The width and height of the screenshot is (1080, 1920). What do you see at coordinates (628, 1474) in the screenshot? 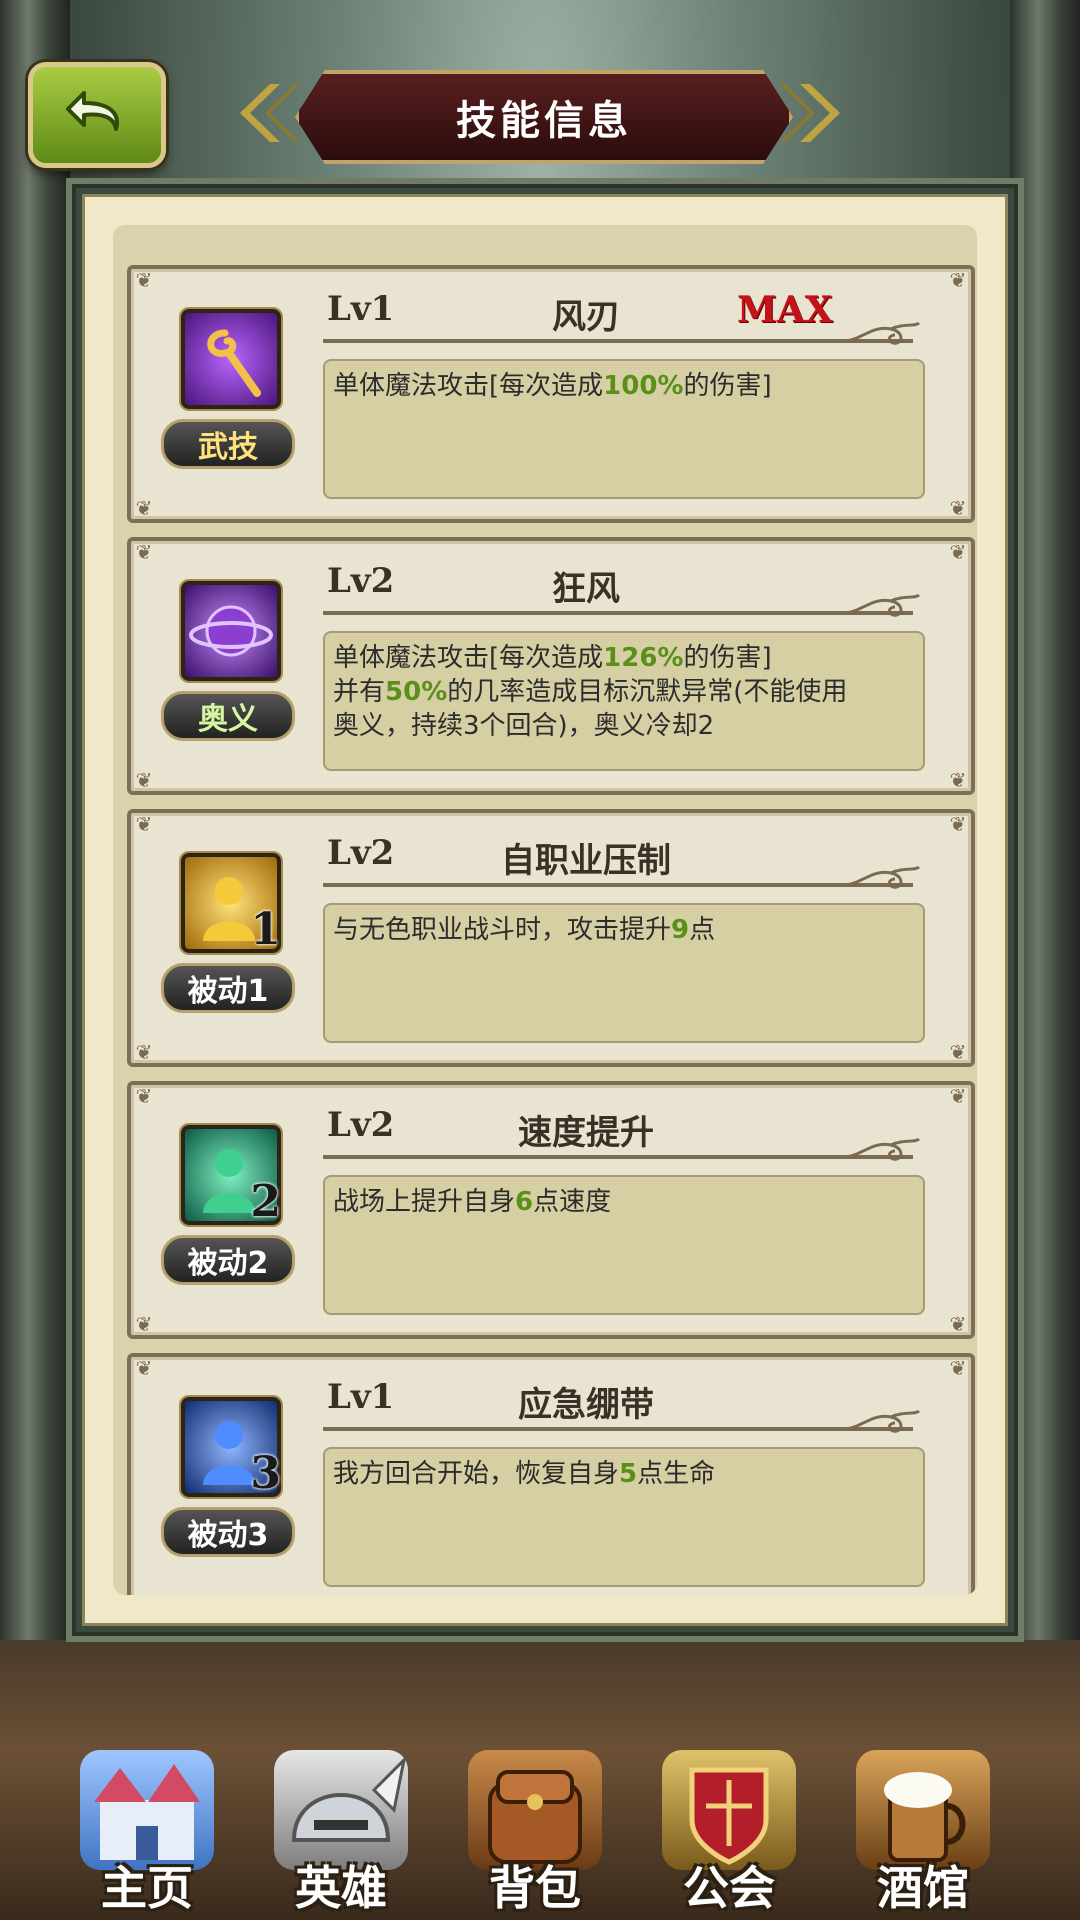
I see `highlight-value: 5` at bounding box center [628, 1474].